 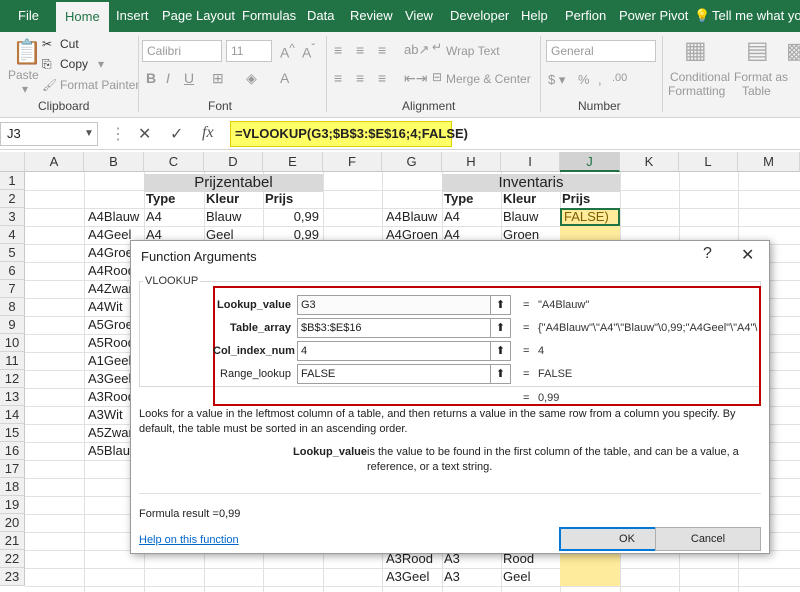 I want to click on column-header-j: J, so click(x=590, y=162).